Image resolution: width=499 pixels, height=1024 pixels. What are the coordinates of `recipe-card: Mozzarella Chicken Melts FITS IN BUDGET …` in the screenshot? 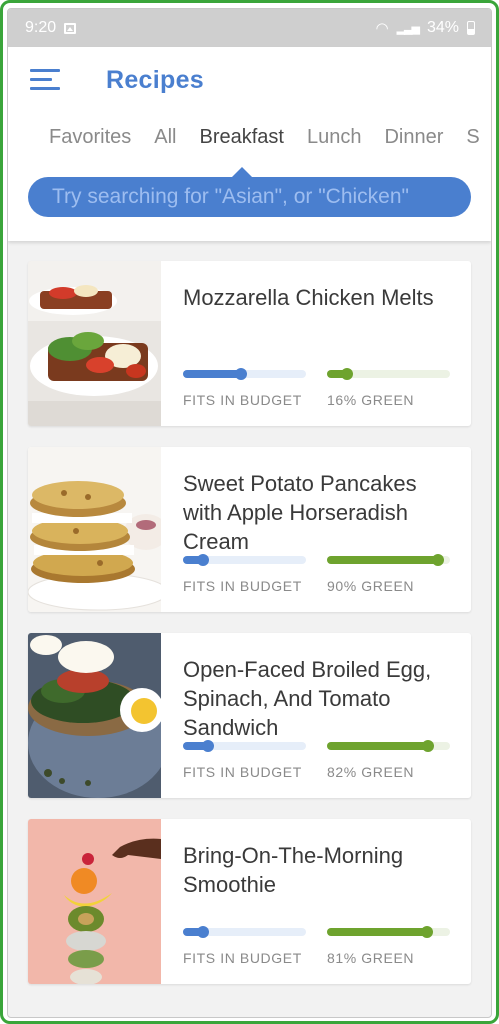 It's located at (249, 343).